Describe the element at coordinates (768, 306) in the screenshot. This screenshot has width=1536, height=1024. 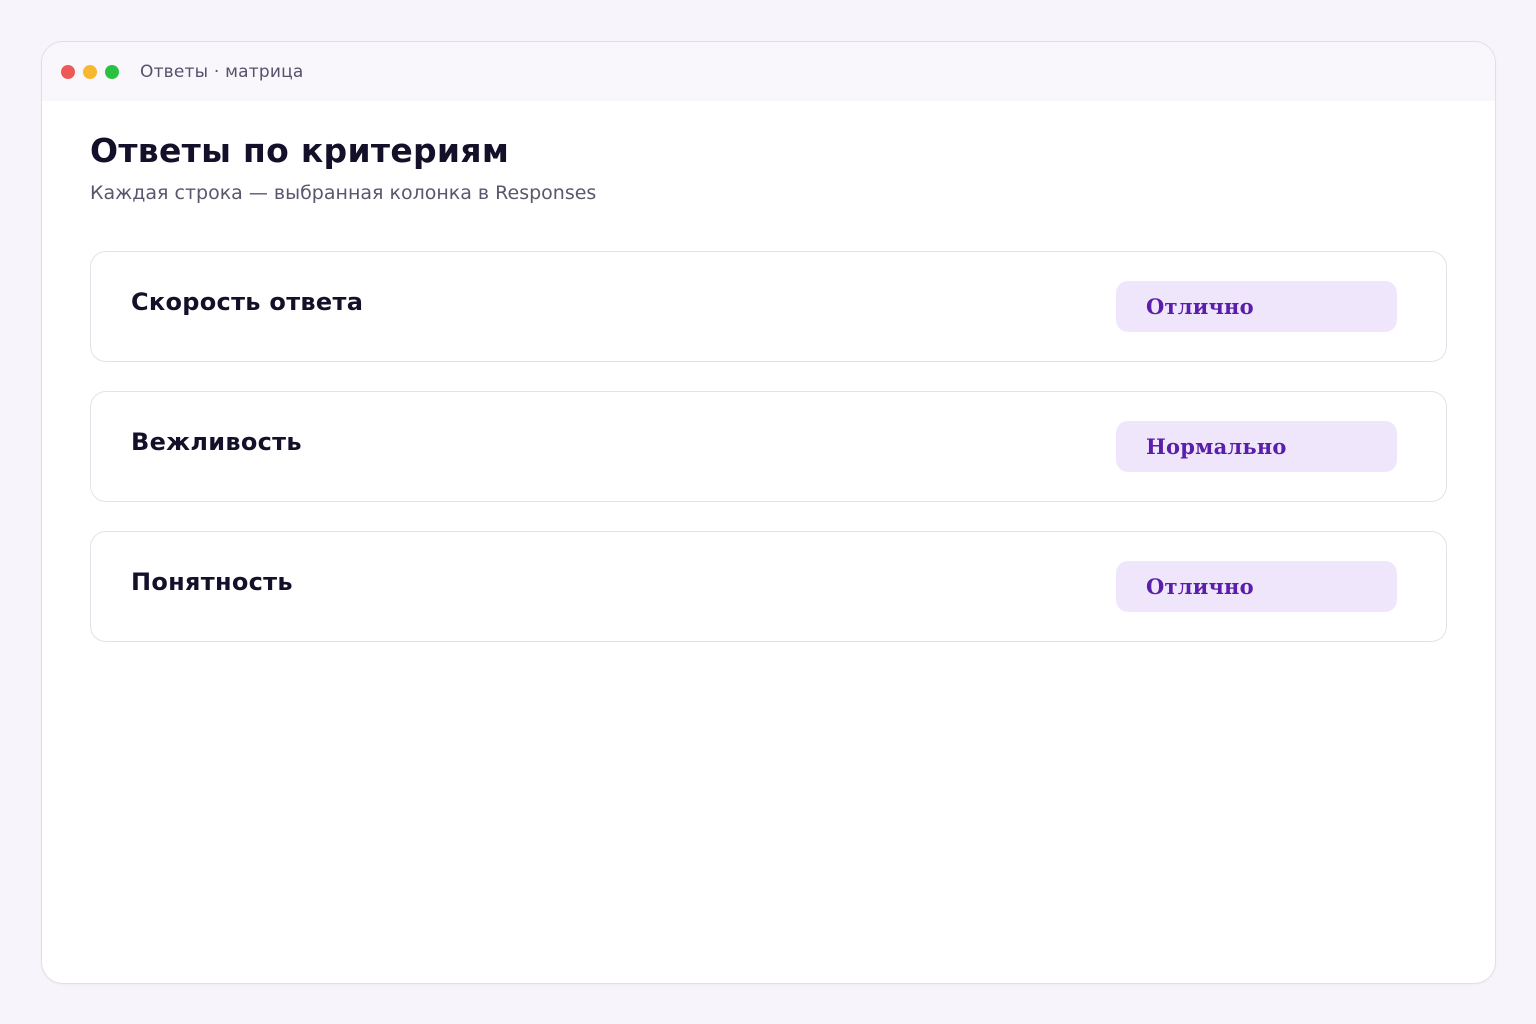
I see `criteria-row-speed: Скорость ответа Отлично` at that location.